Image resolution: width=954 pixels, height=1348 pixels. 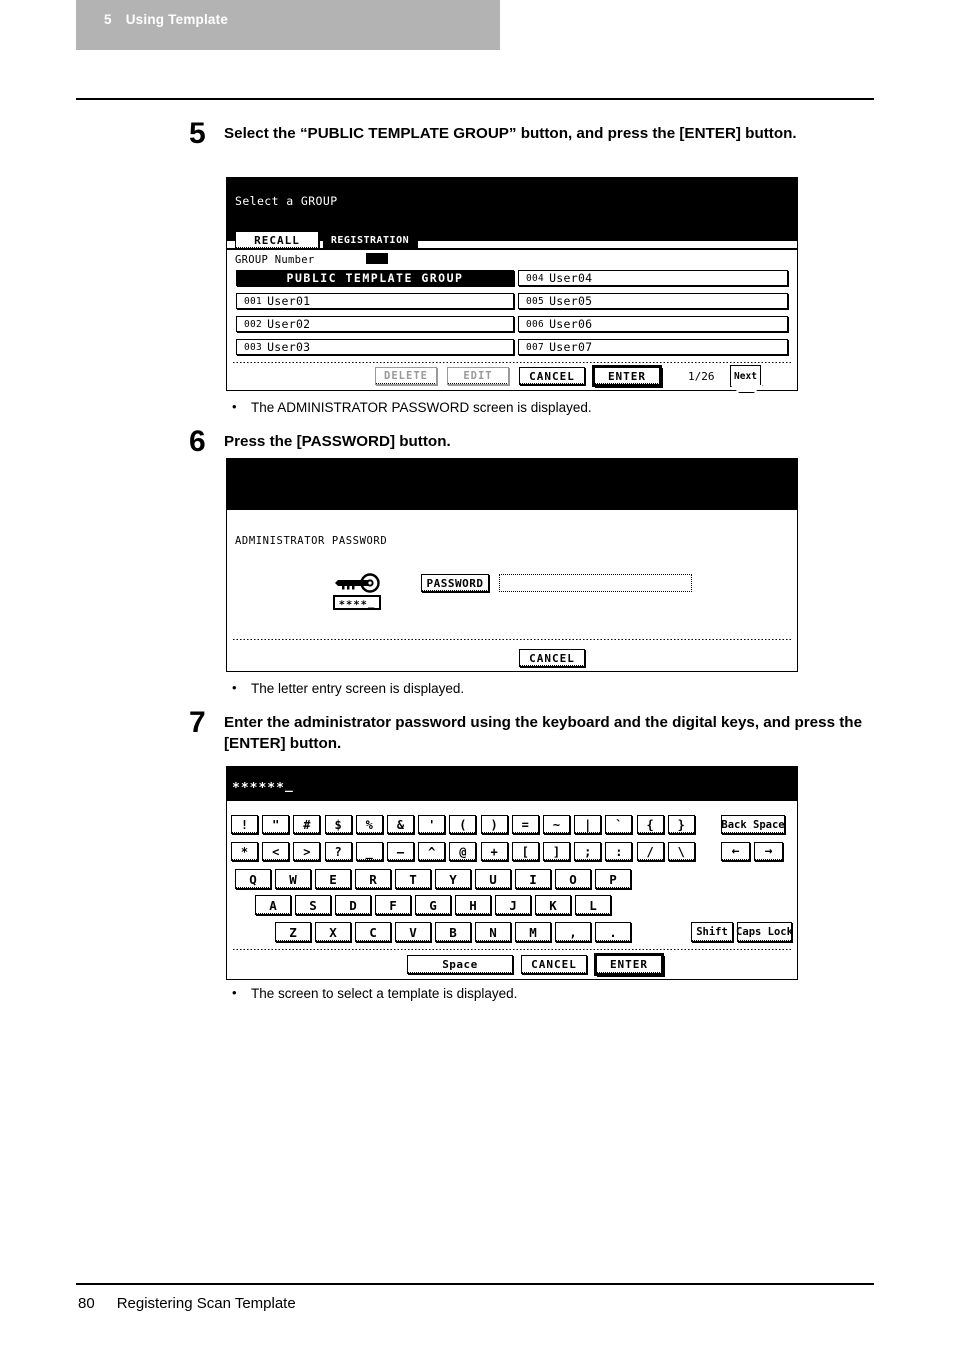 I want to click on key-p: P, so click(x=613, y=879).